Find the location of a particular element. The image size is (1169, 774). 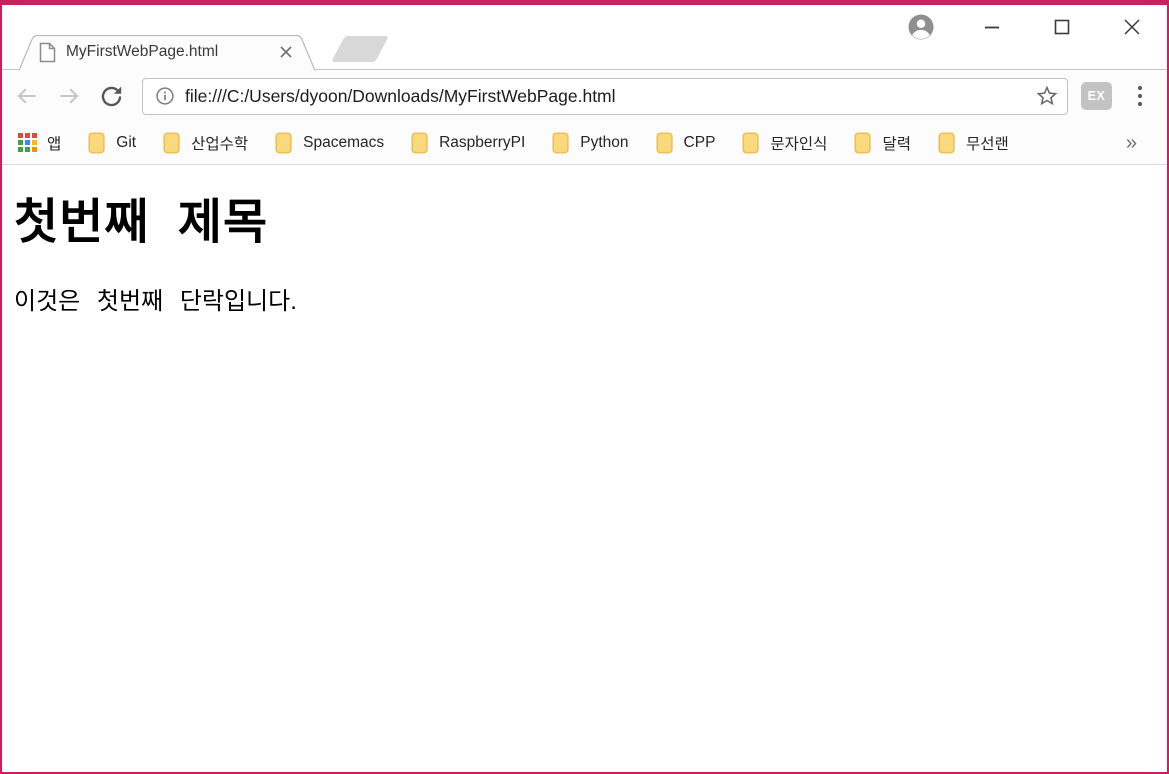

back-icon is located at coordinates (27, 96).